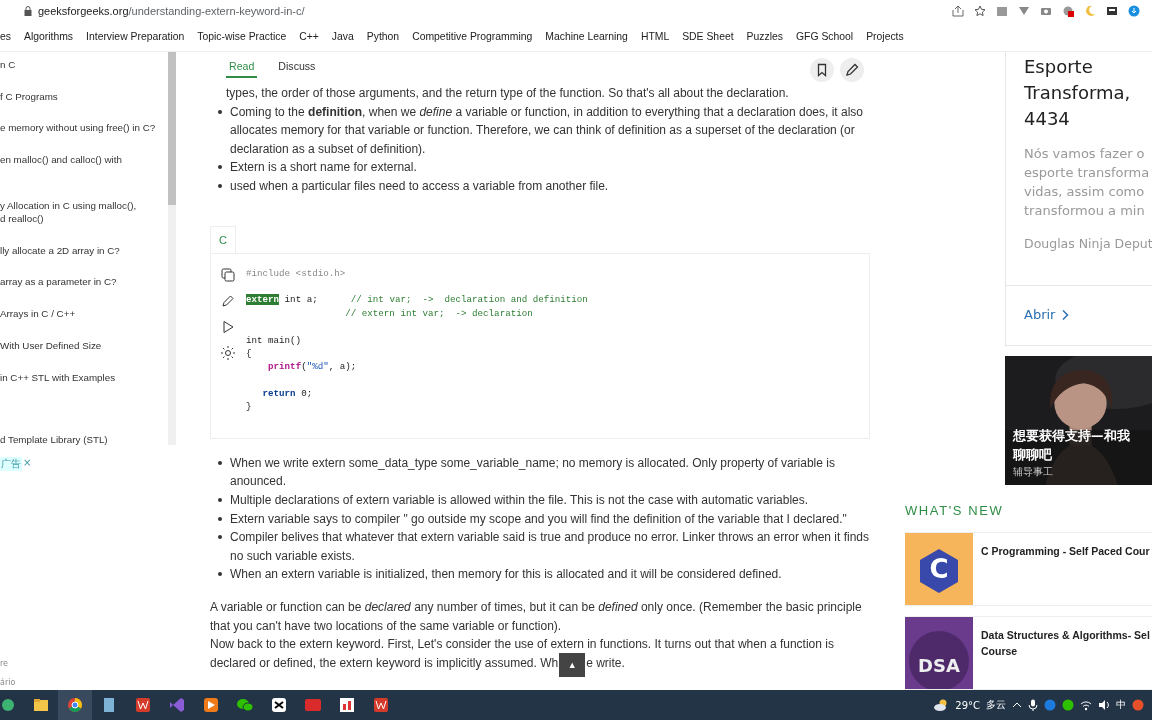  I want to click on download-icon, so click(1134, 11).